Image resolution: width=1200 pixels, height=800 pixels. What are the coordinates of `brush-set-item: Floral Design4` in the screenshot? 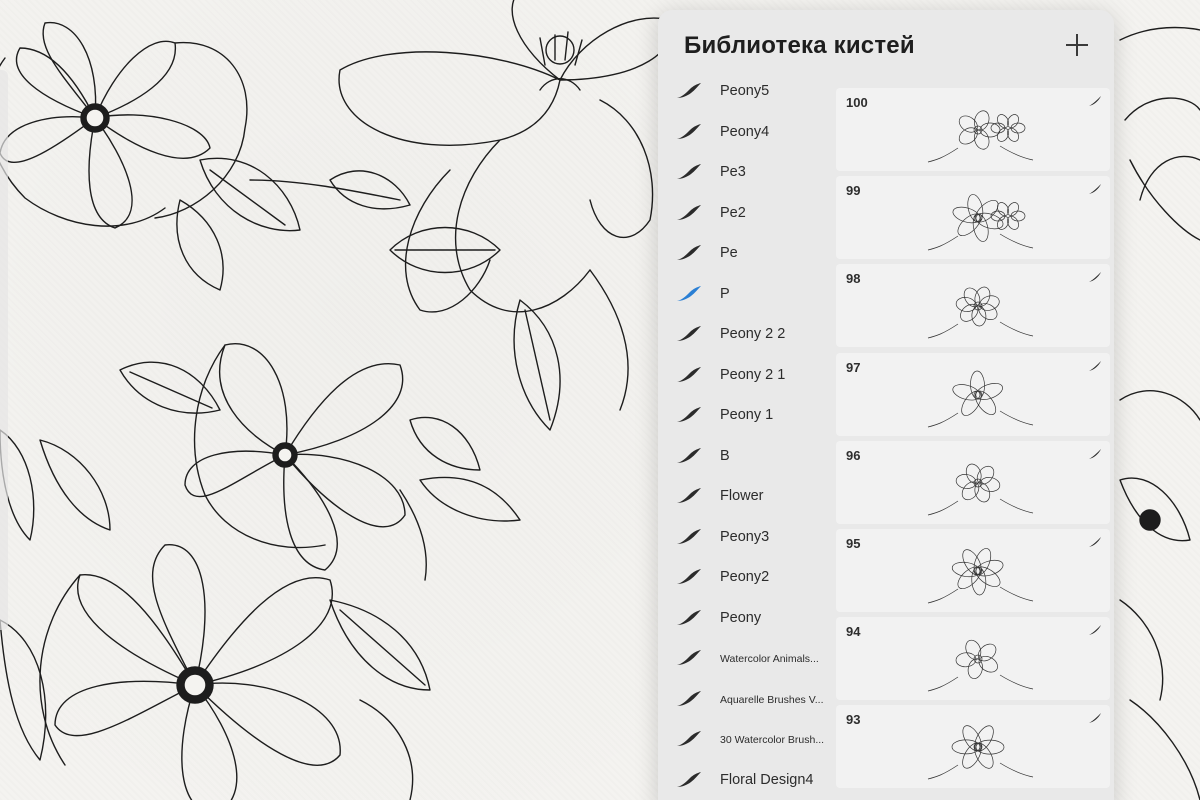 It's located at (746, 780).